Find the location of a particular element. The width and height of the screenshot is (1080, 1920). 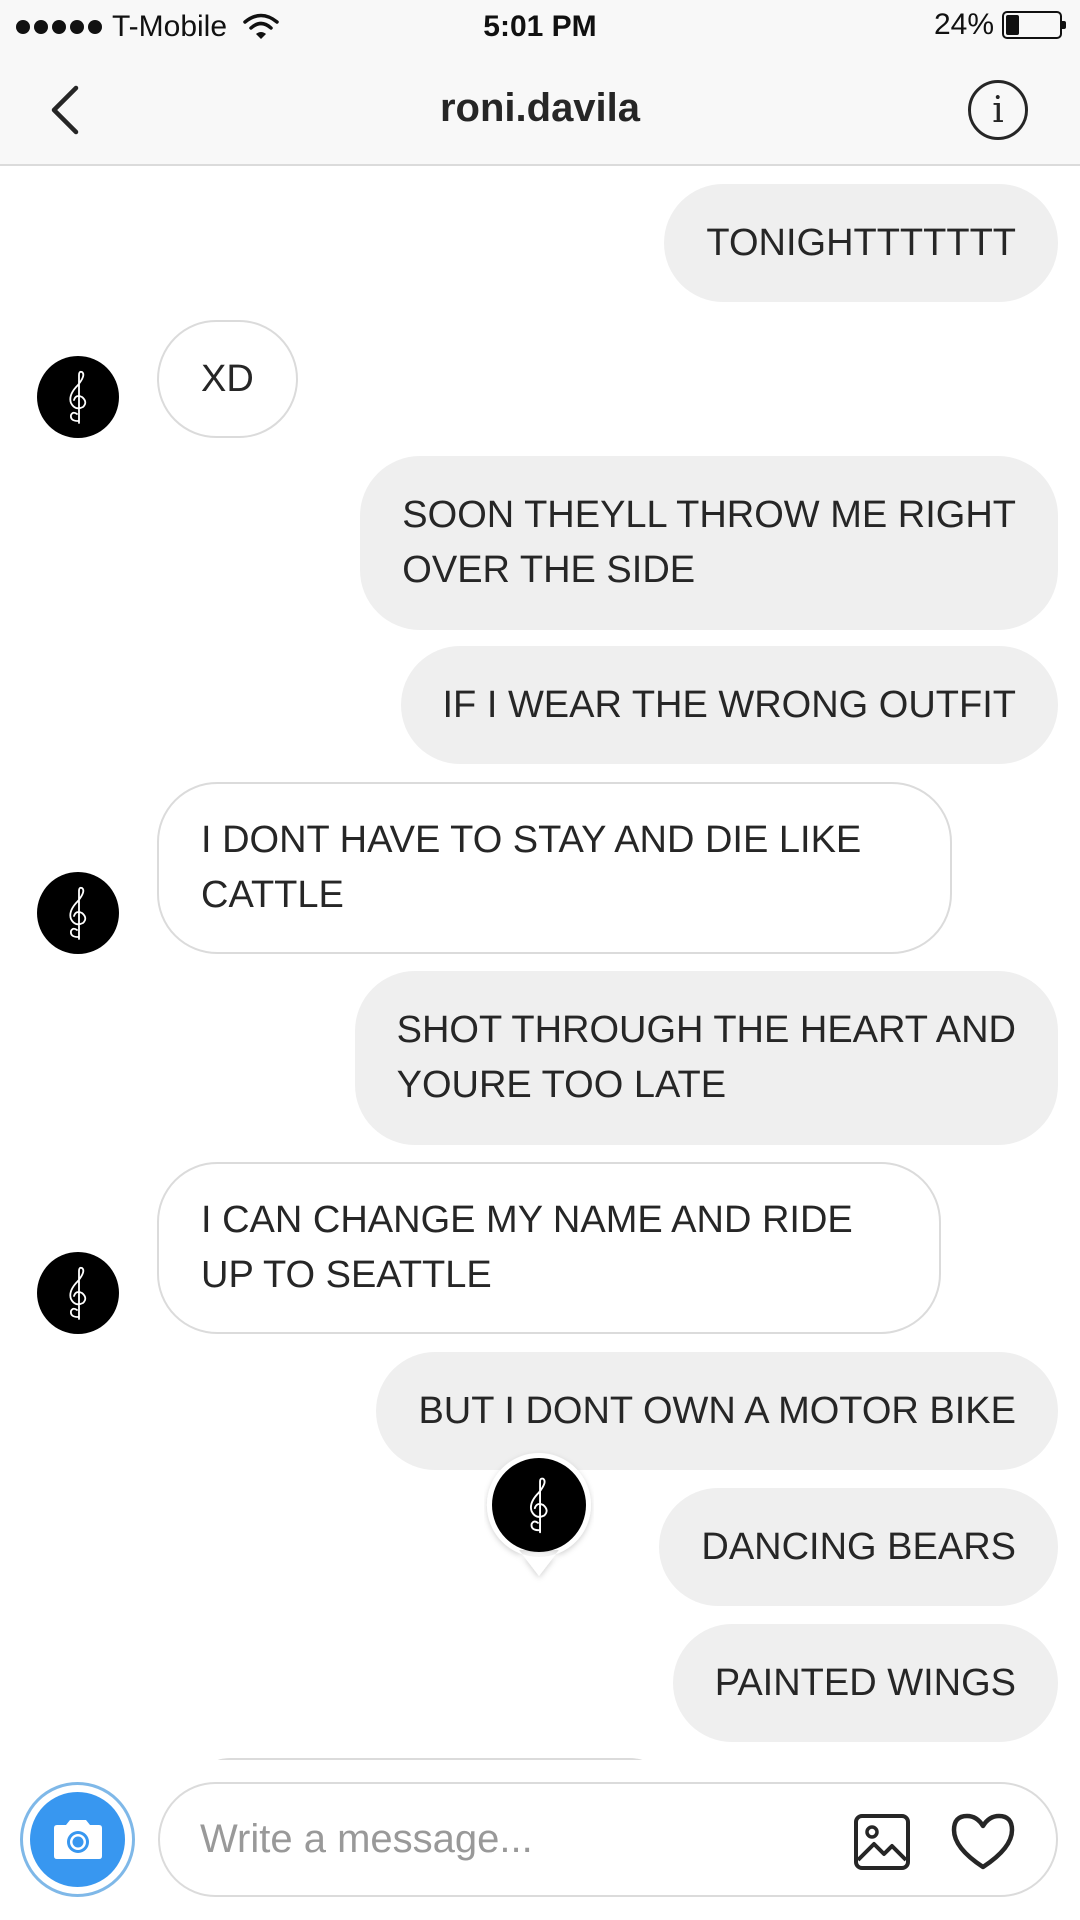

message-bubble-outgoing: SOON THEYLL THROW ME RIGHT OVER THE SIDE is located at coordinates (709, 543).